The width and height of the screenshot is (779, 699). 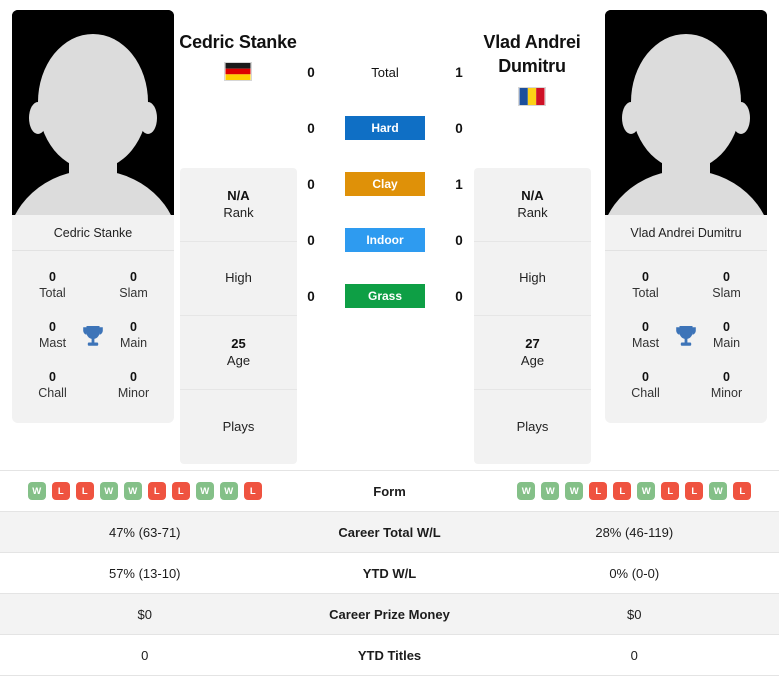 I want to click on form-right-cell: WWWLLWLLWL, so click(x=634, y=491).